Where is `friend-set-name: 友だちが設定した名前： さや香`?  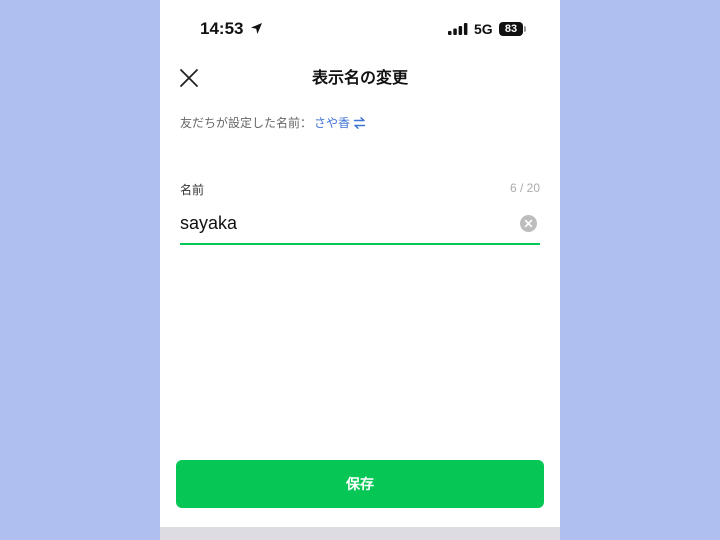
friend-set-name: 友だちが設定した名前： さや香 is located at coordinates (273, 122).